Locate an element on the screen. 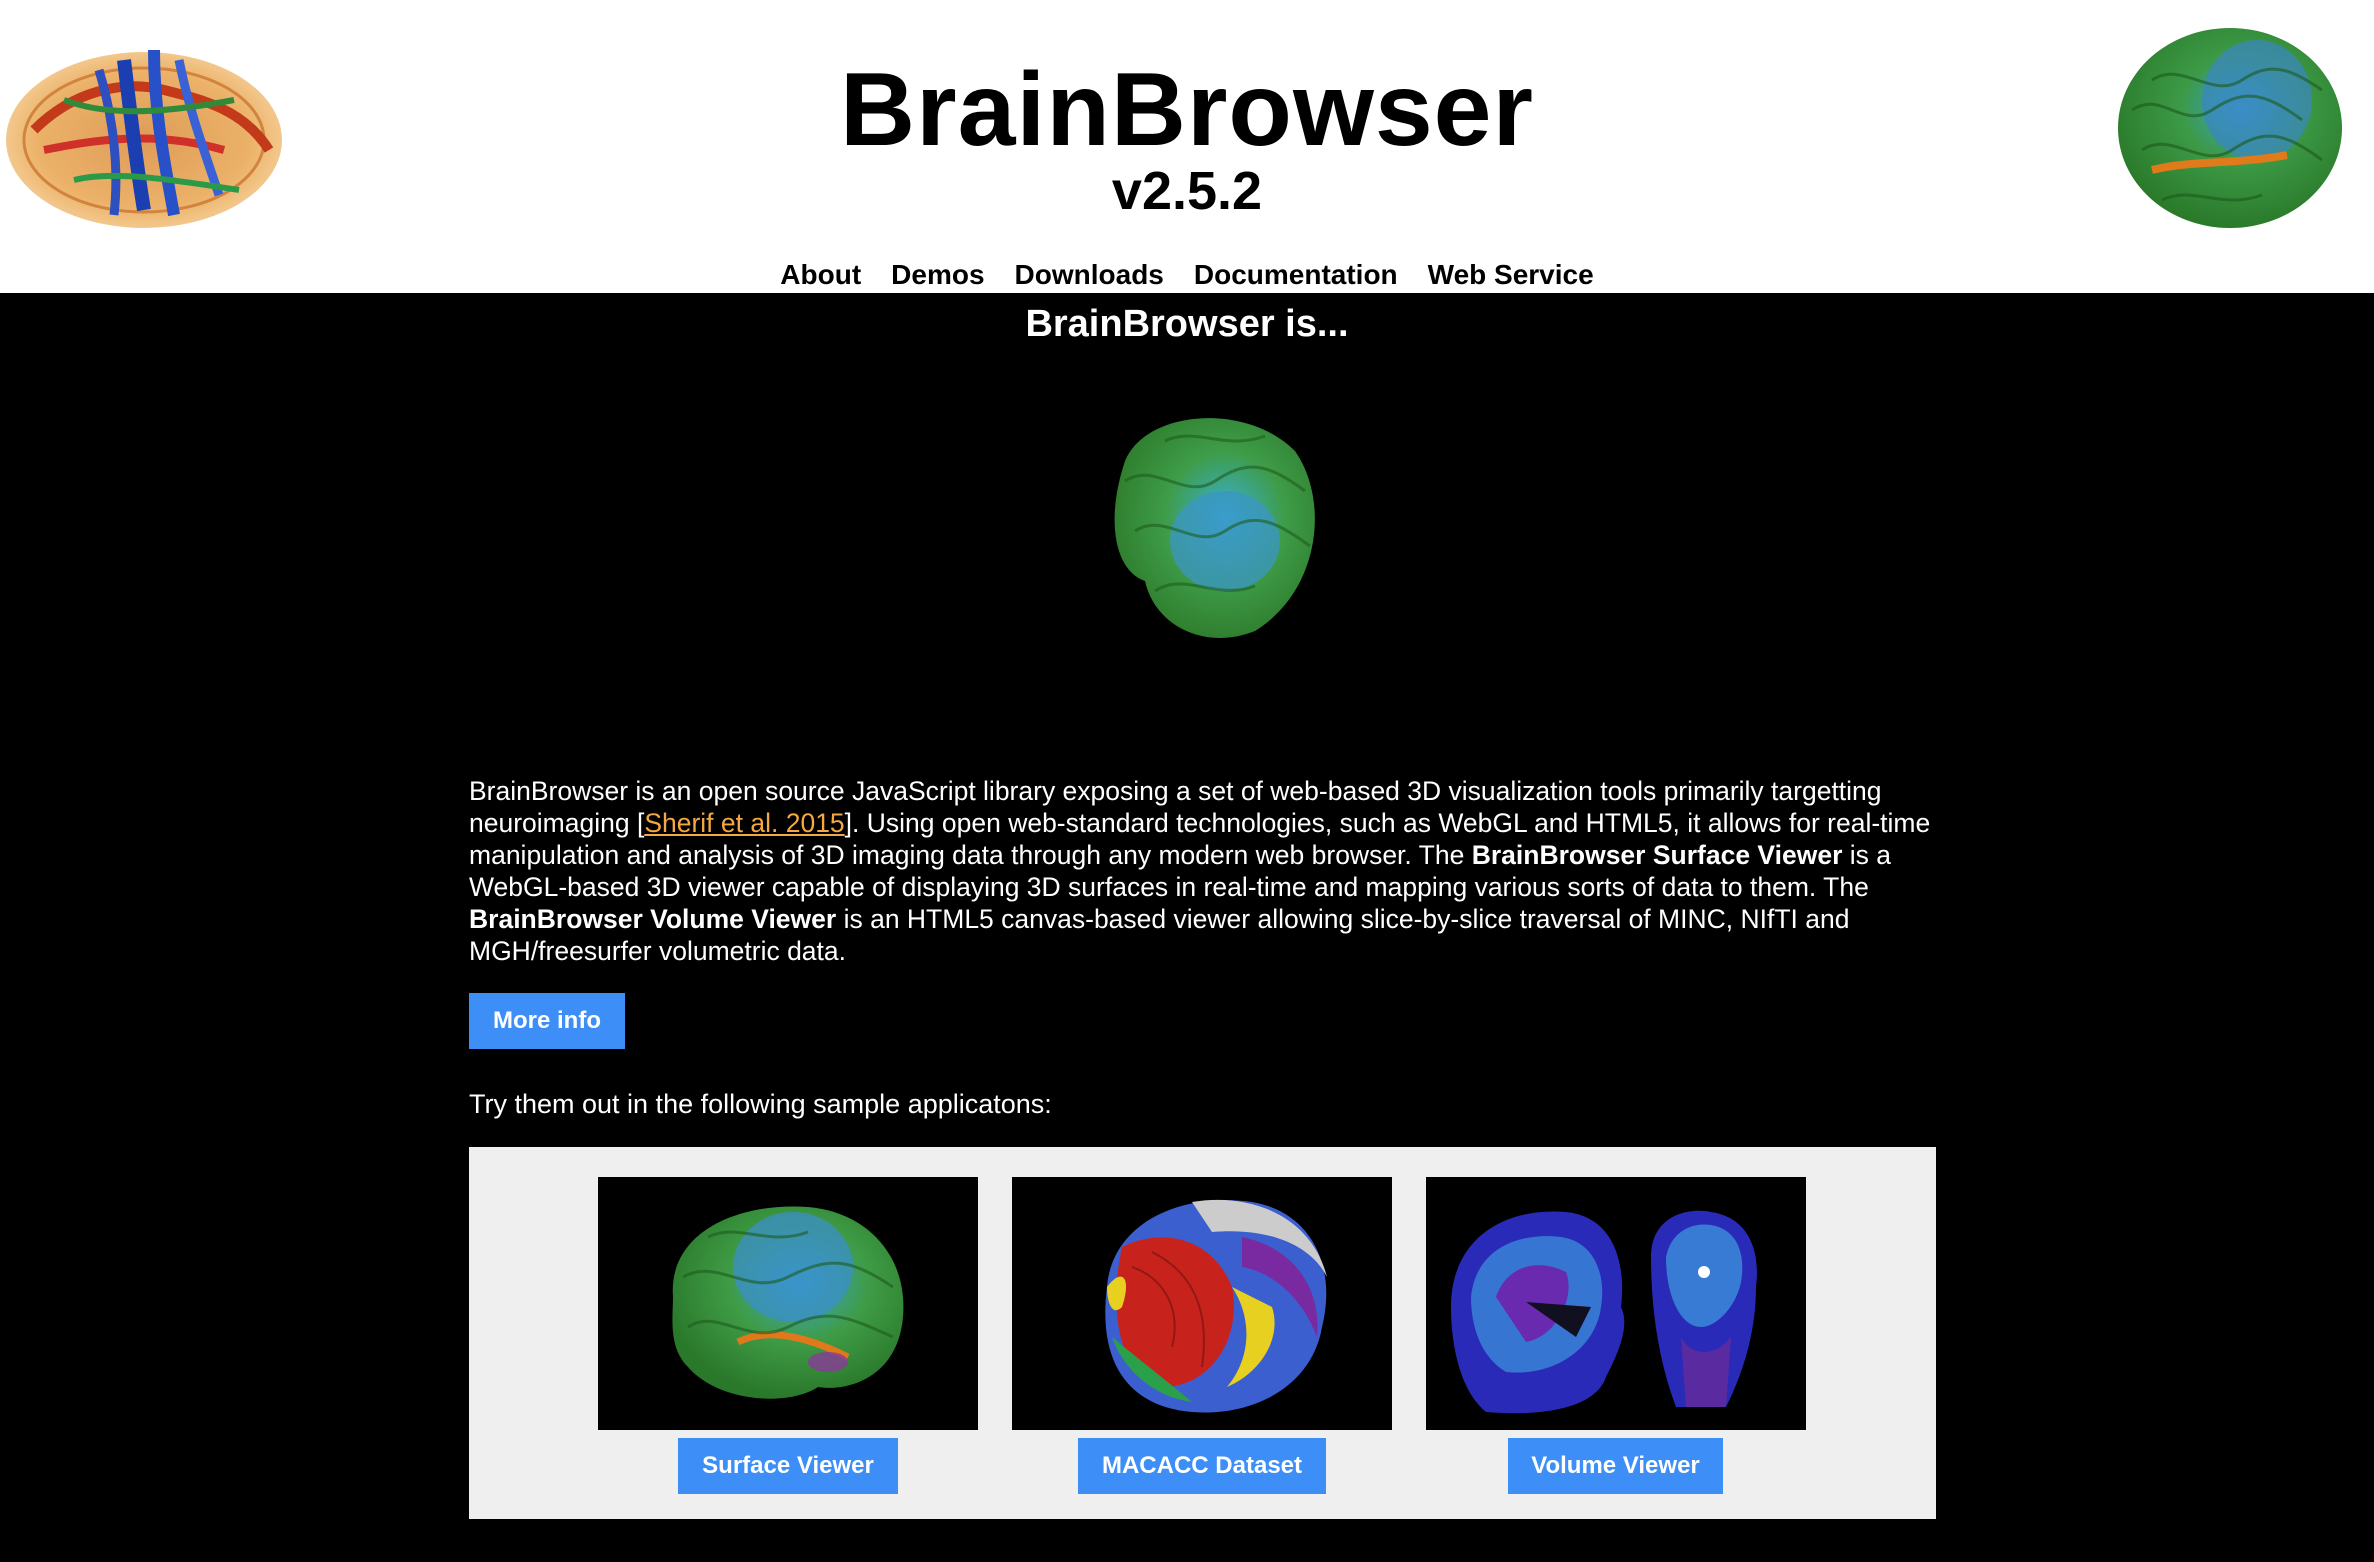 Image resolution: width=2374 pixels, height=1562 pixels. nav-downloads: Downloads is located at coordinates (1089, 274).